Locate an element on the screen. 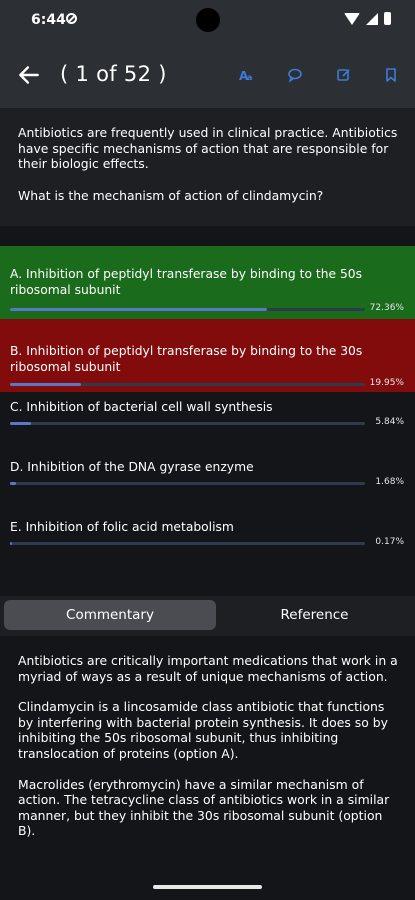  edit-icon is located at coordinates (343, 75).